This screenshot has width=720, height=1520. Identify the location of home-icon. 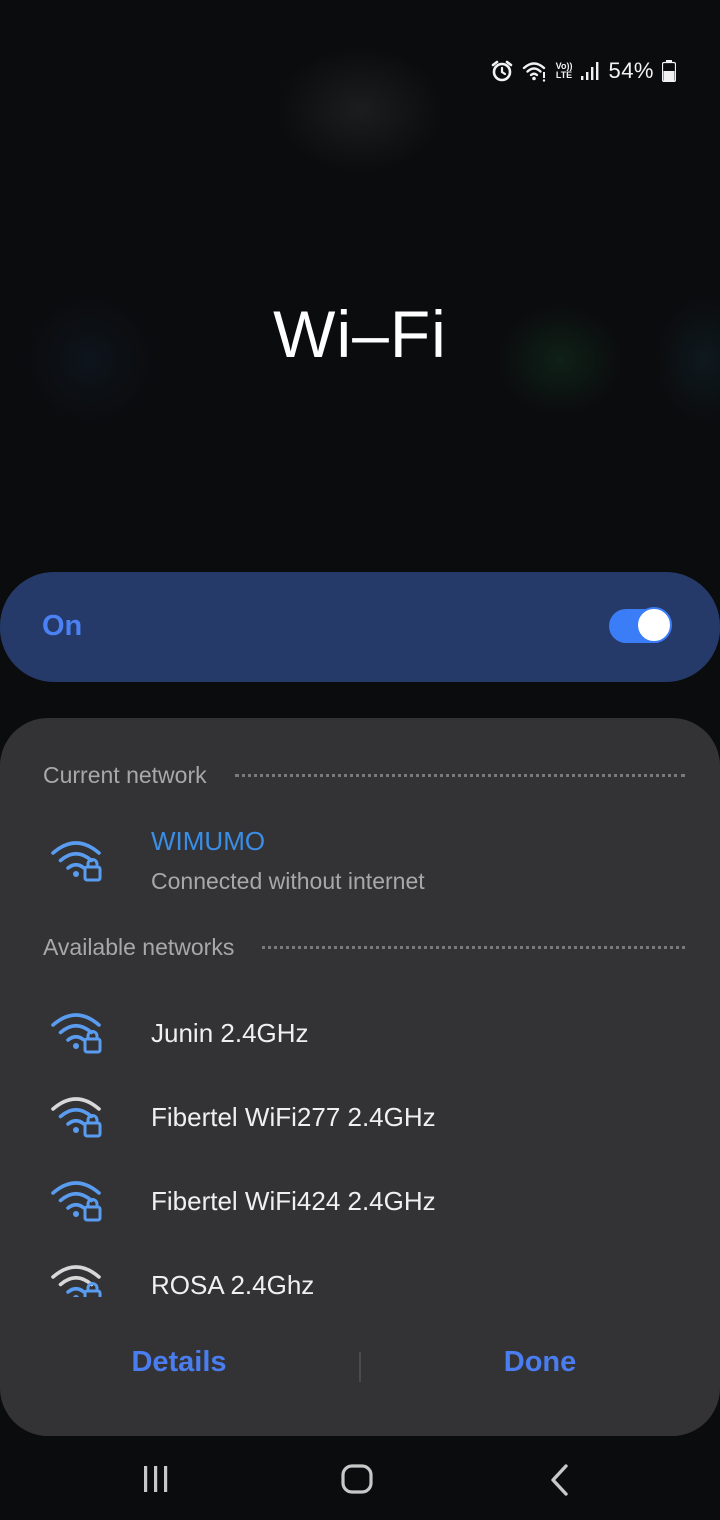
(357, 1481).